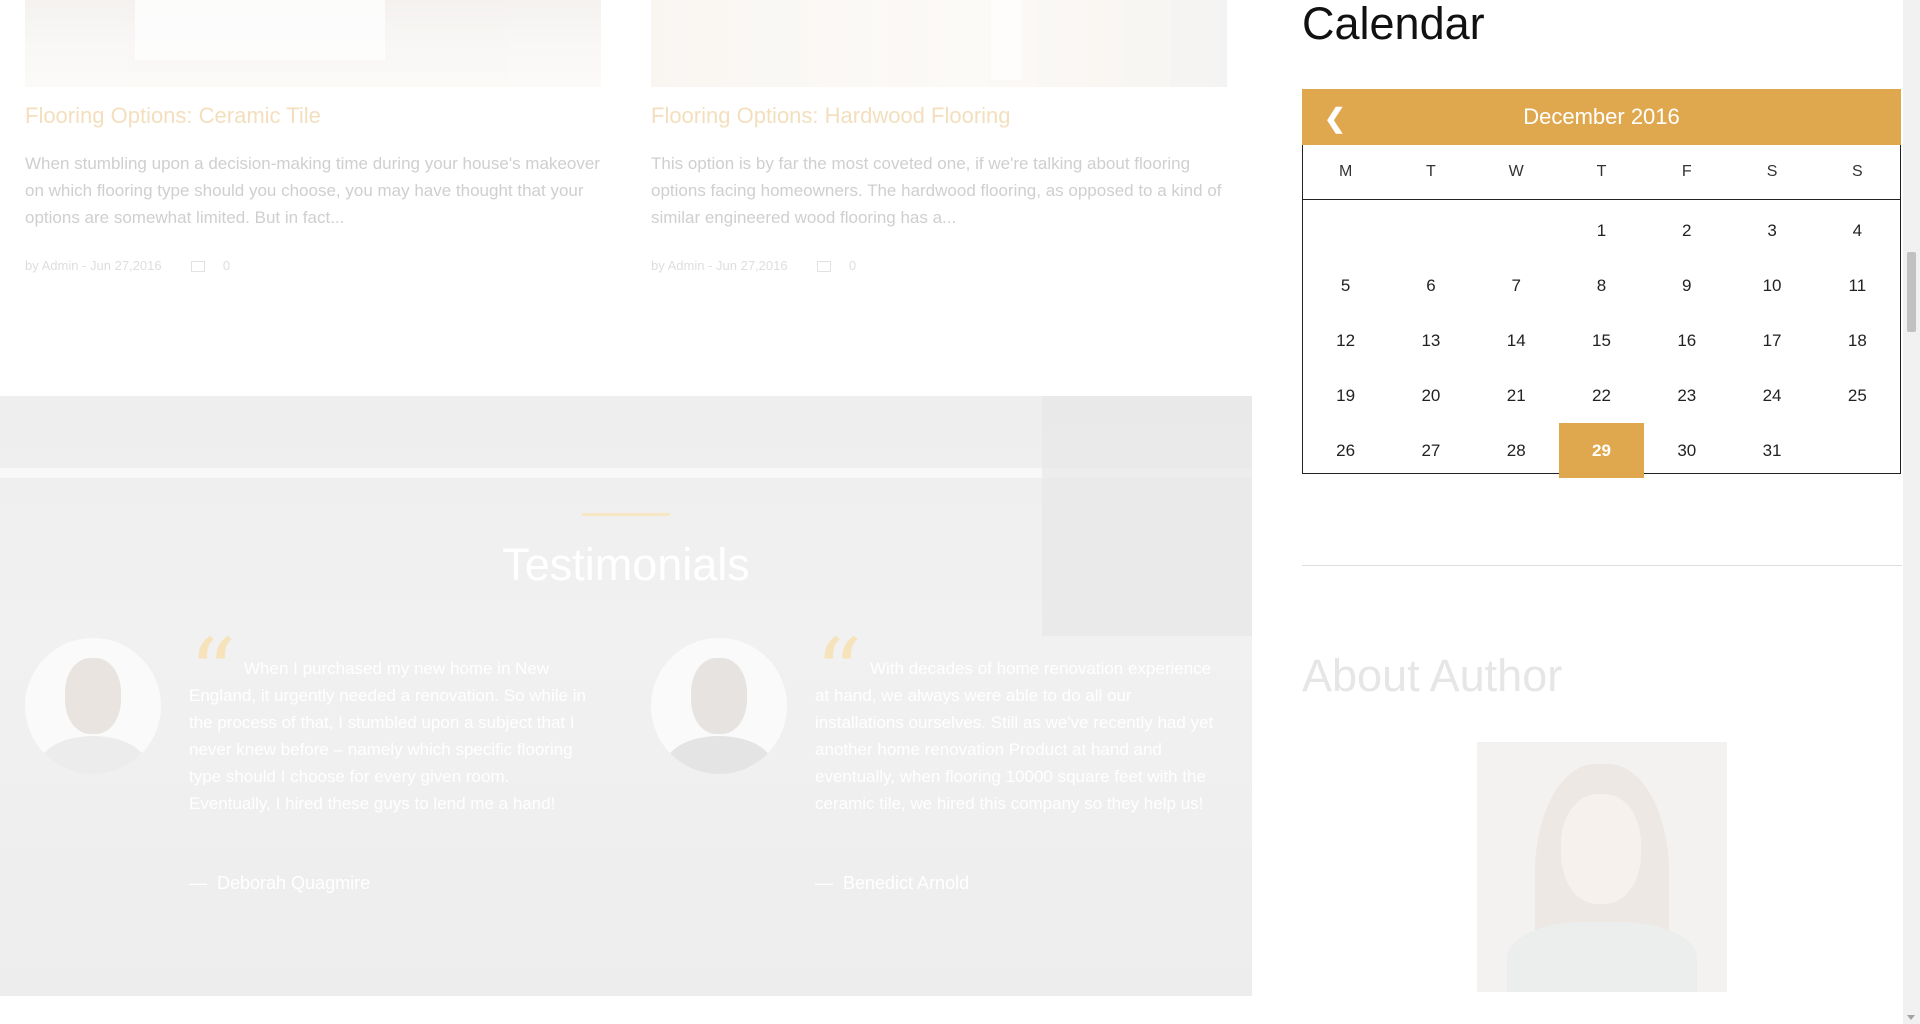  I want to click on calendar-day: 5, so click(1345, 285).